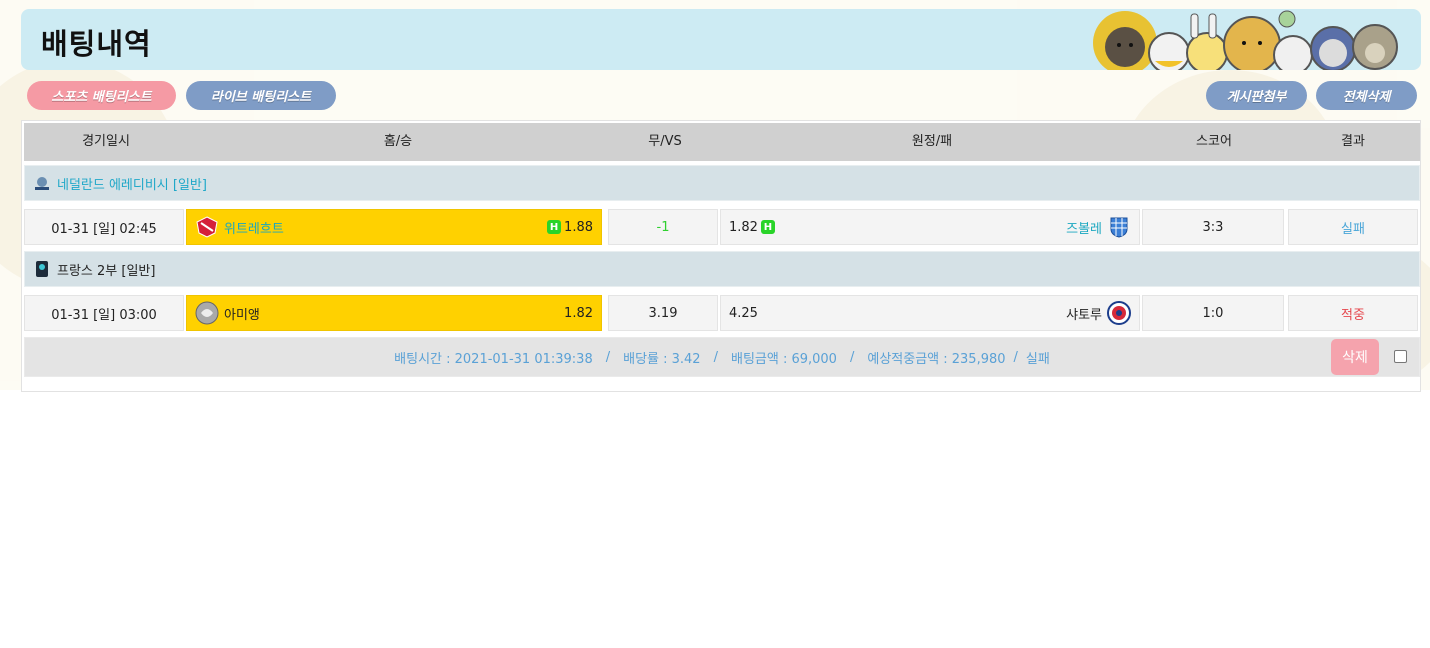 The image size is (1430, 648). What do you see at coordinates (394, 227) in the screenshot?
I see `home-bet-cell: 위트레흐트 H 1.88` at bounding box center [394, 227].